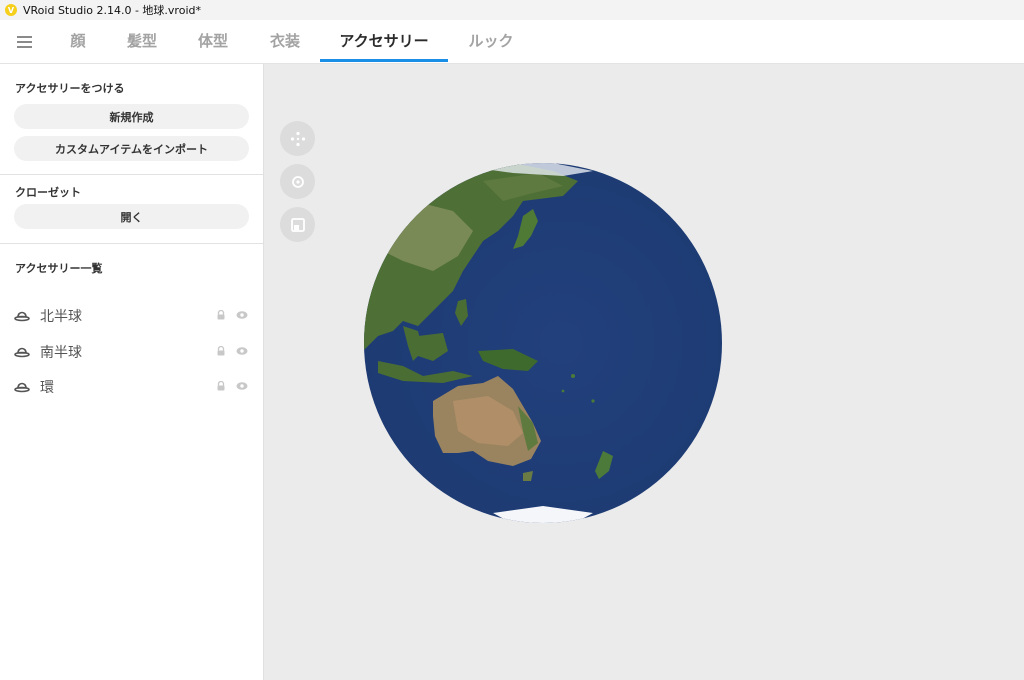  I want to click on accessory-name: 南半球, so click(61, 353).